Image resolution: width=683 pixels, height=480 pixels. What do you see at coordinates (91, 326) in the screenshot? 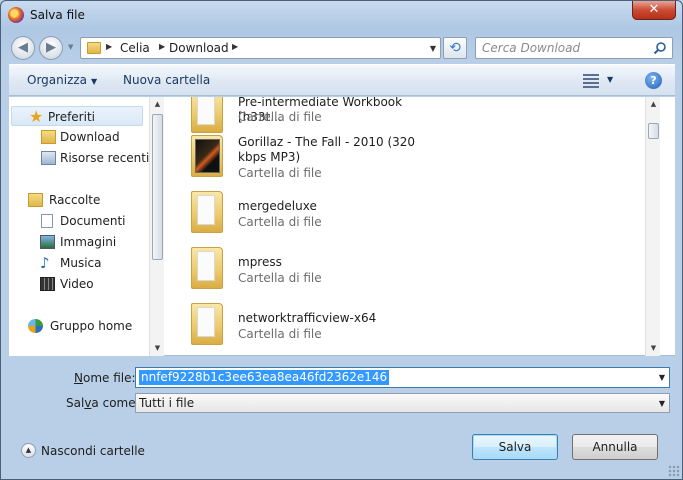
I see `nav-item-label: Gruppo home` at bounding box center [91, 326].